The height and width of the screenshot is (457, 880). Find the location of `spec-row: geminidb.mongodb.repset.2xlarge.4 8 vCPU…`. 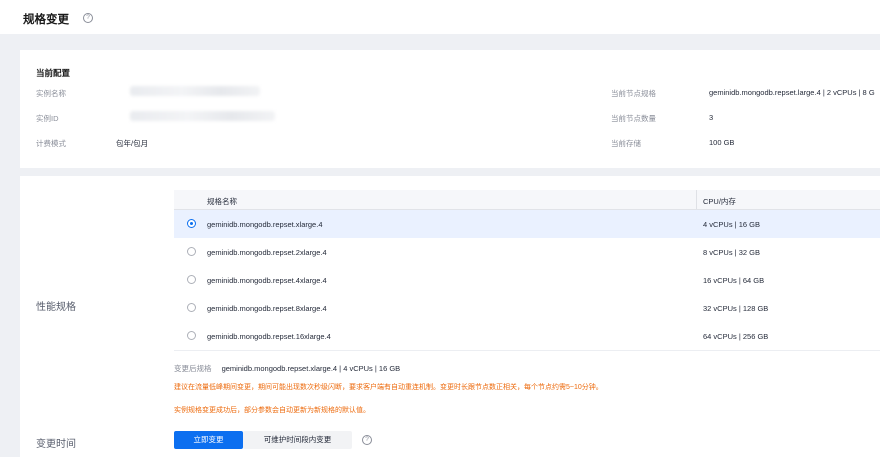

spec-row: geminidb.mongodb.repset.2xlarge.4 8 vCPU… is located at coordinates (527, 252).